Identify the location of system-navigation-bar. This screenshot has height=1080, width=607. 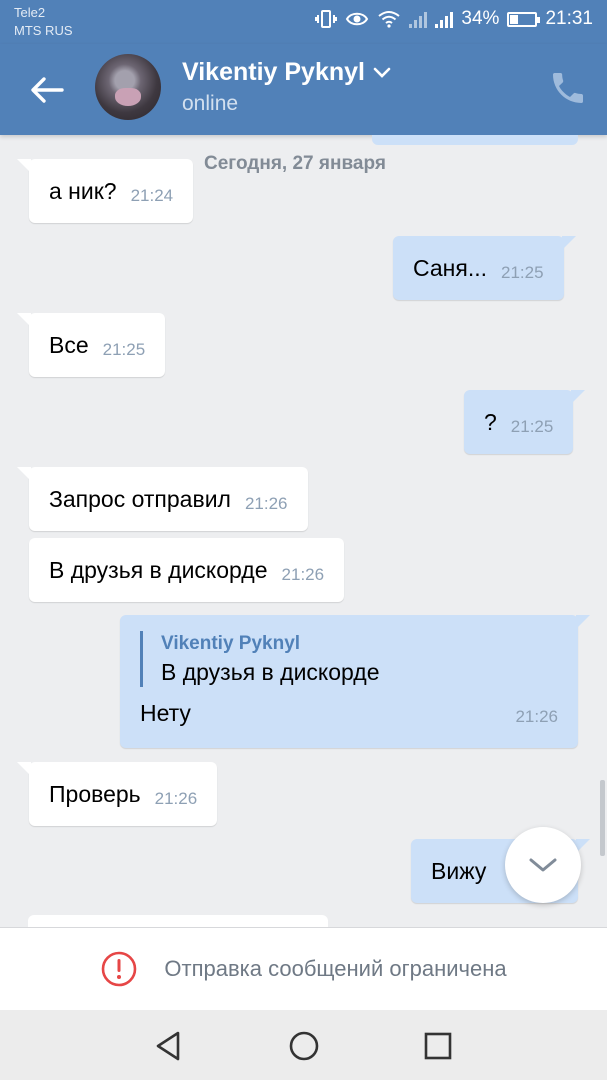
(303, 1045).